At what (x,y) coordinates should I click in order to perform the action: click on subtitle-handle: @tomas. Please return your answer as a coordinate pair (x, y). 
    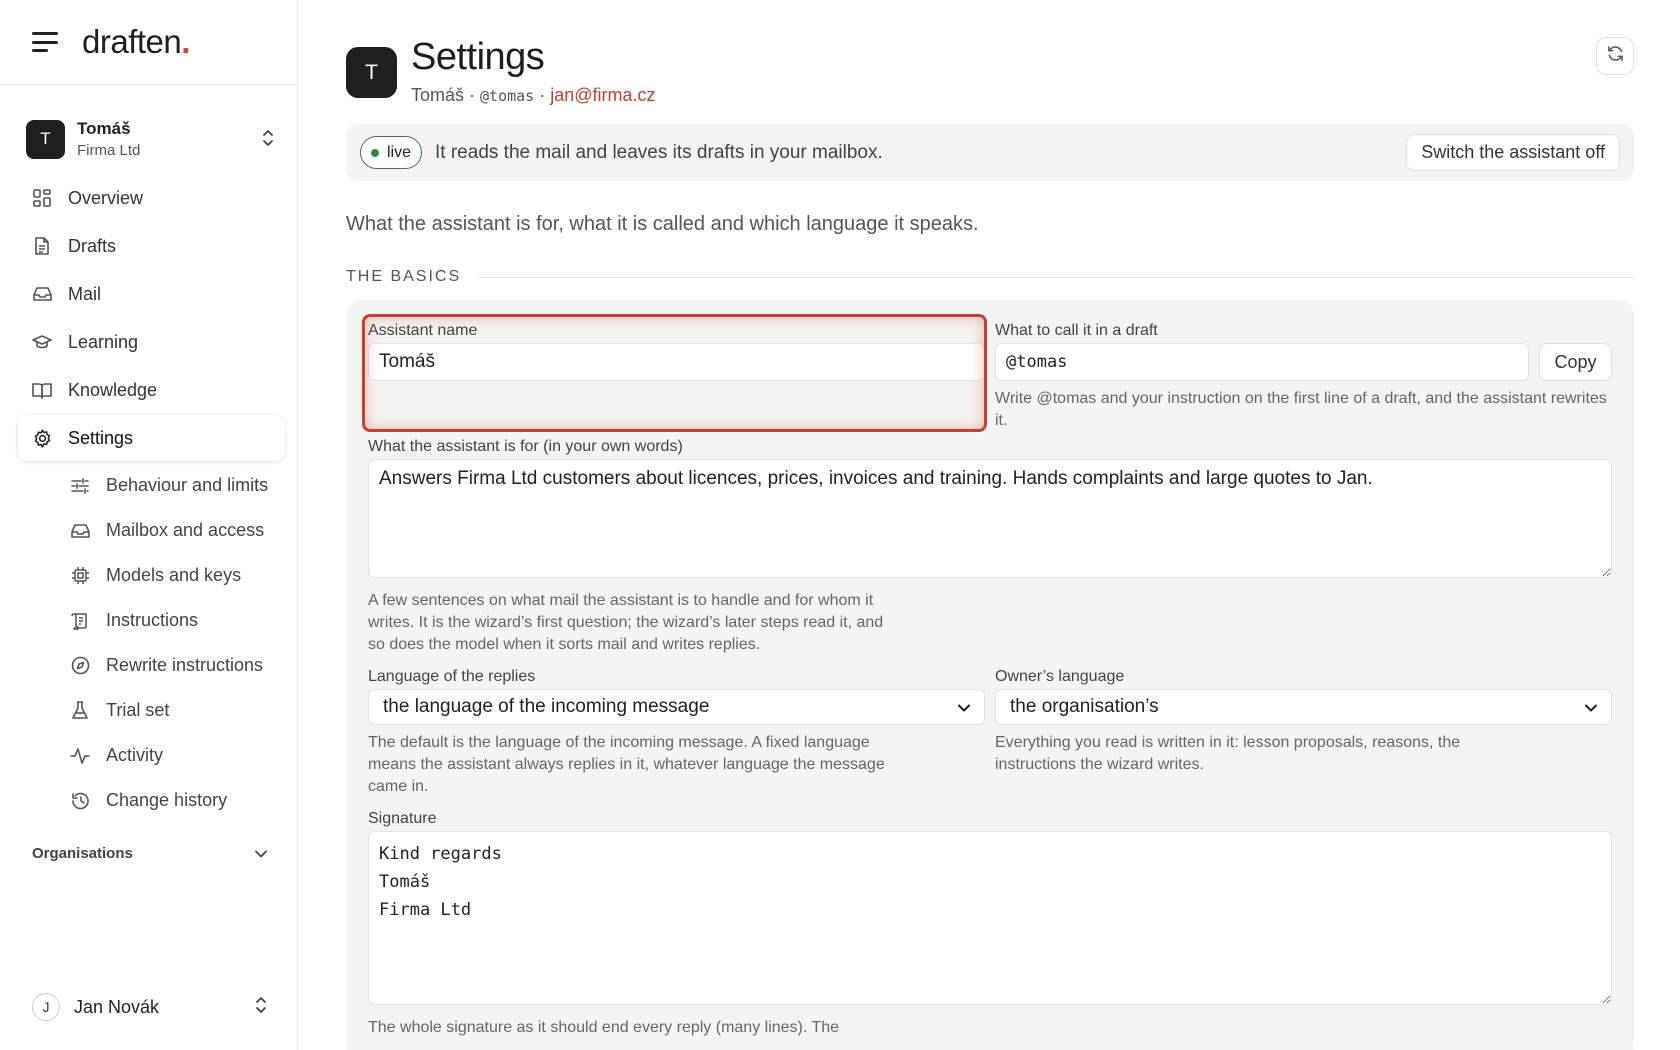
    Looking at the image, I should click on (507, 96).